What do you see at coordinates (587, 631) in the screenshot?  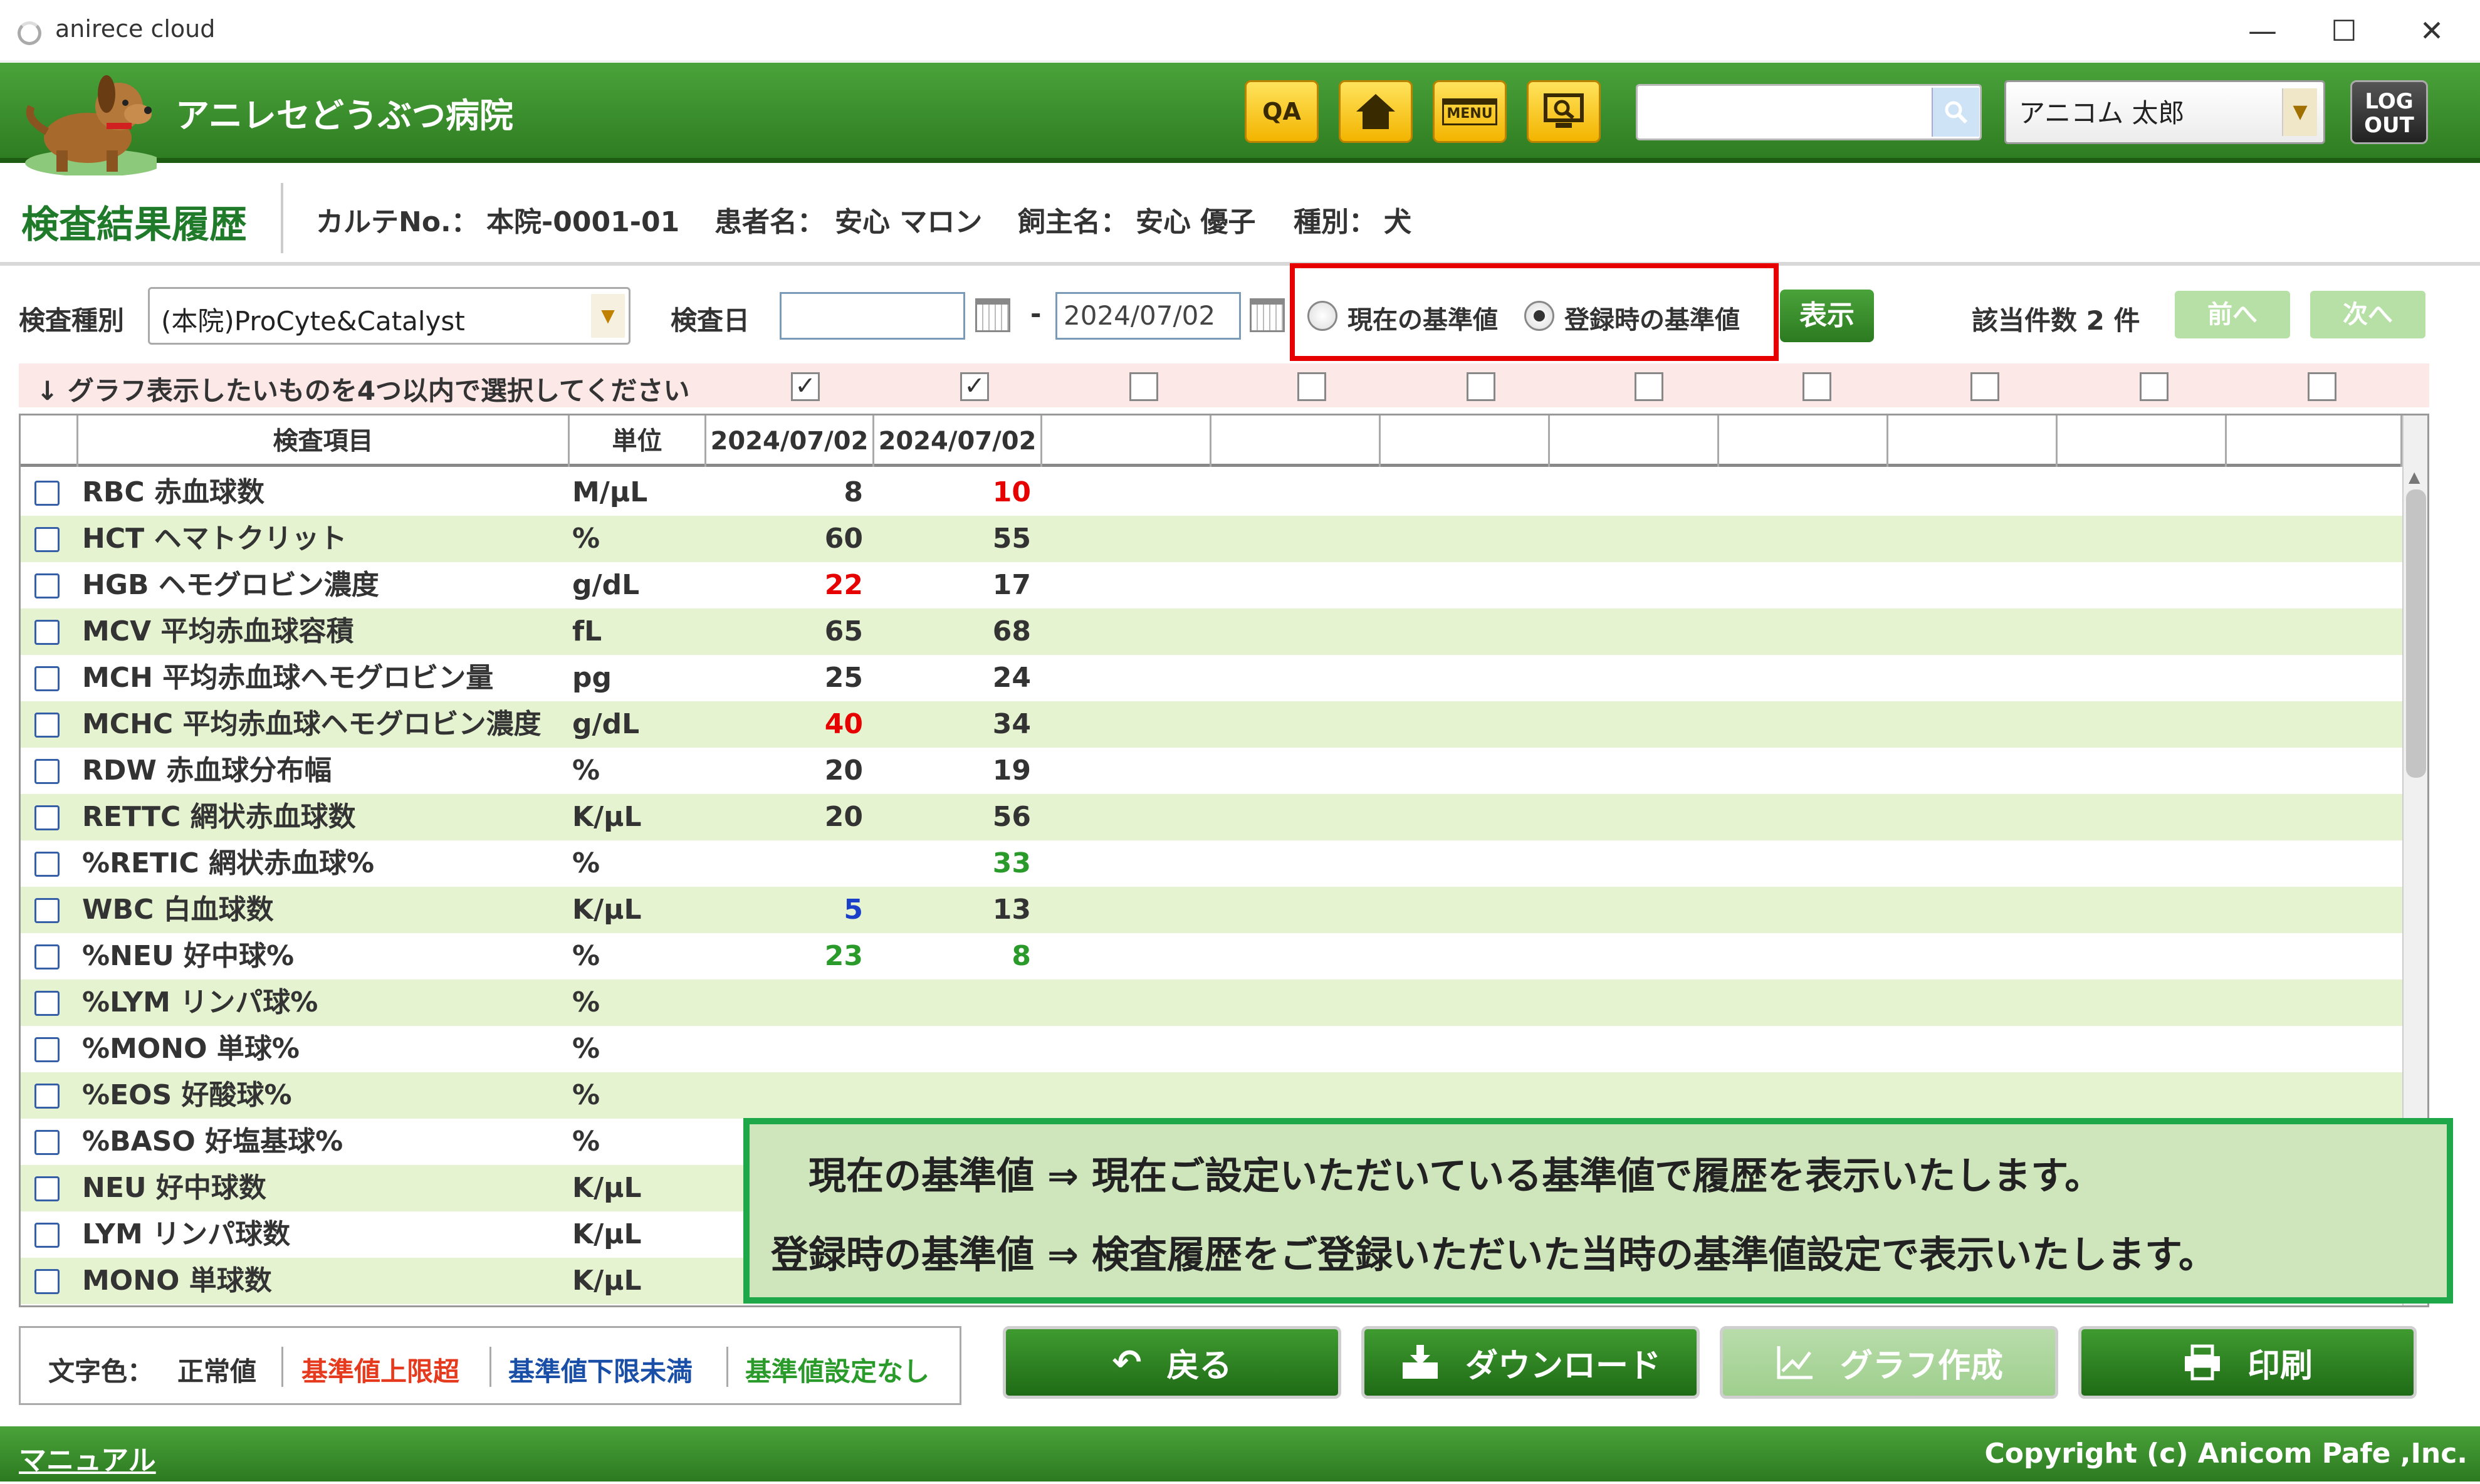 I see `cell-unit: fL` at bounding box center [587, 631].